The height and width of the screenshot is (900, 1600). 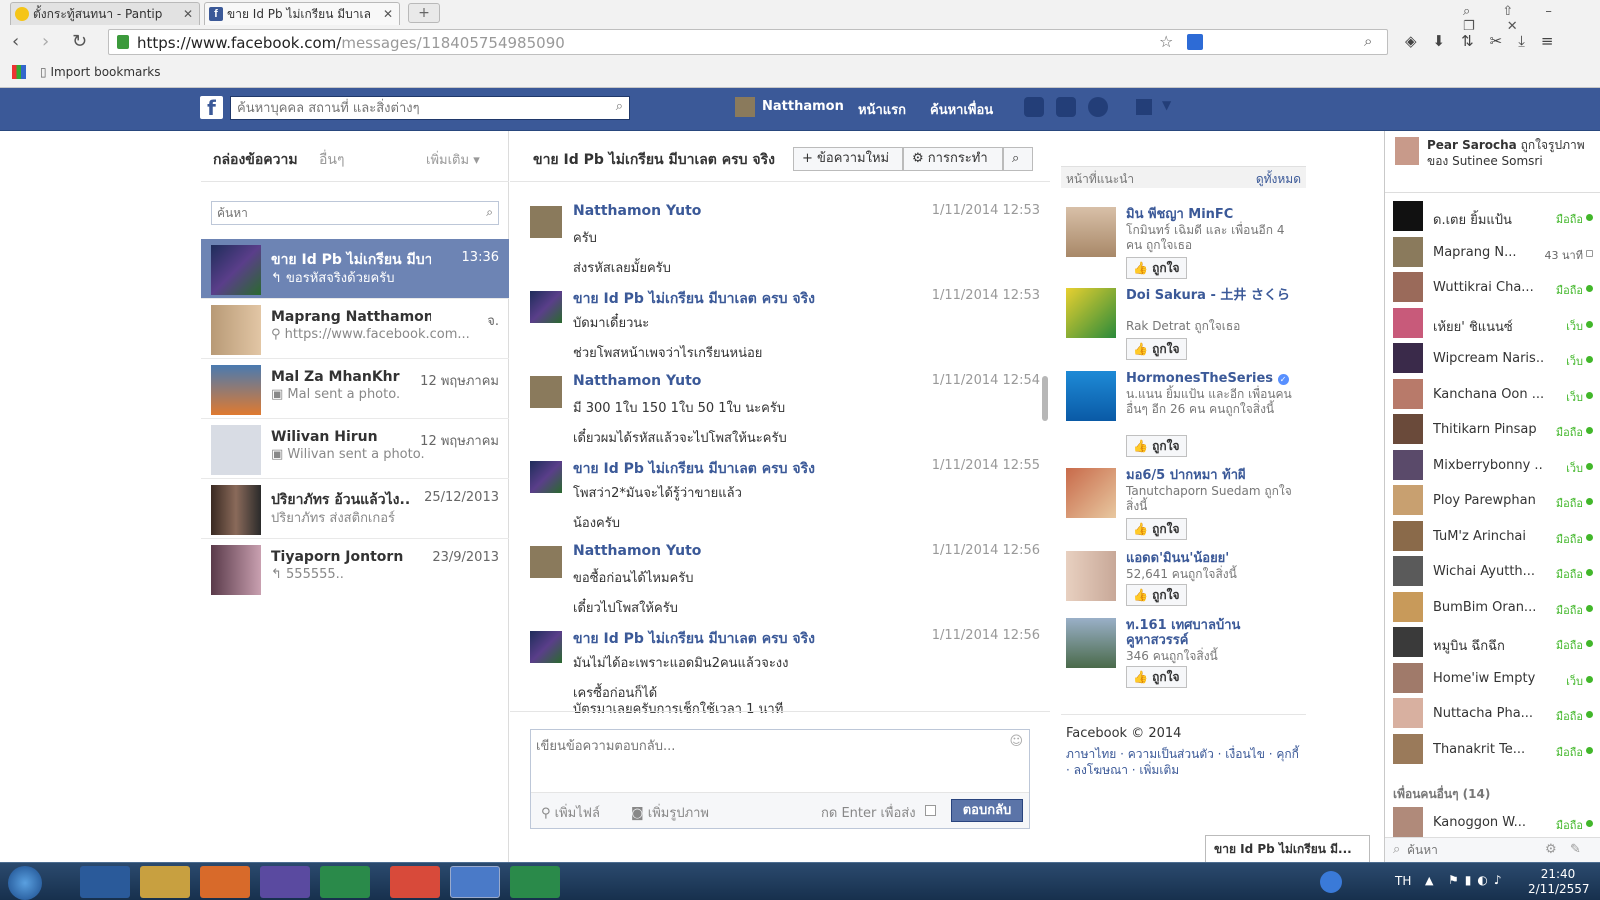 I want to click on chat-search: ⌕ ⚙ ✎, so click(x=1492, y=850).